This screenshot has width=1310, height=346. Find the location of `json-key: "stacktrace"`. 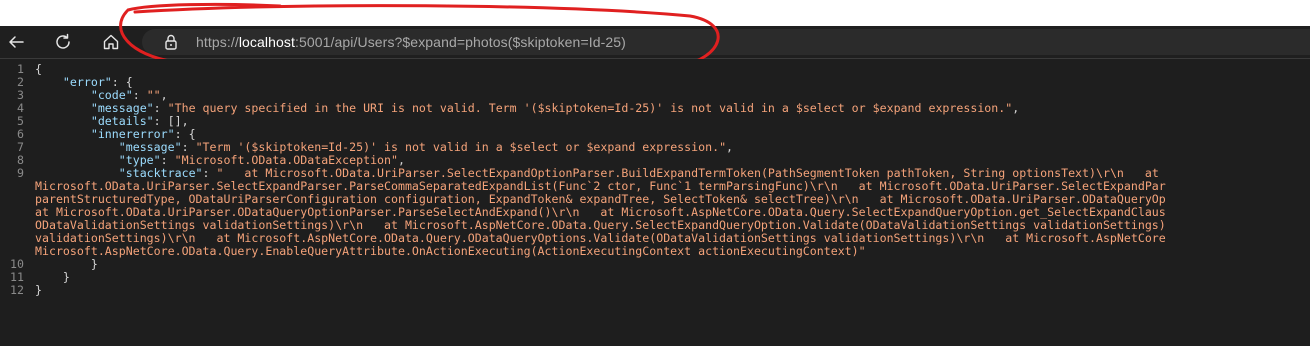

json-key: "stacktrace" is located at coordinates (160, 173).